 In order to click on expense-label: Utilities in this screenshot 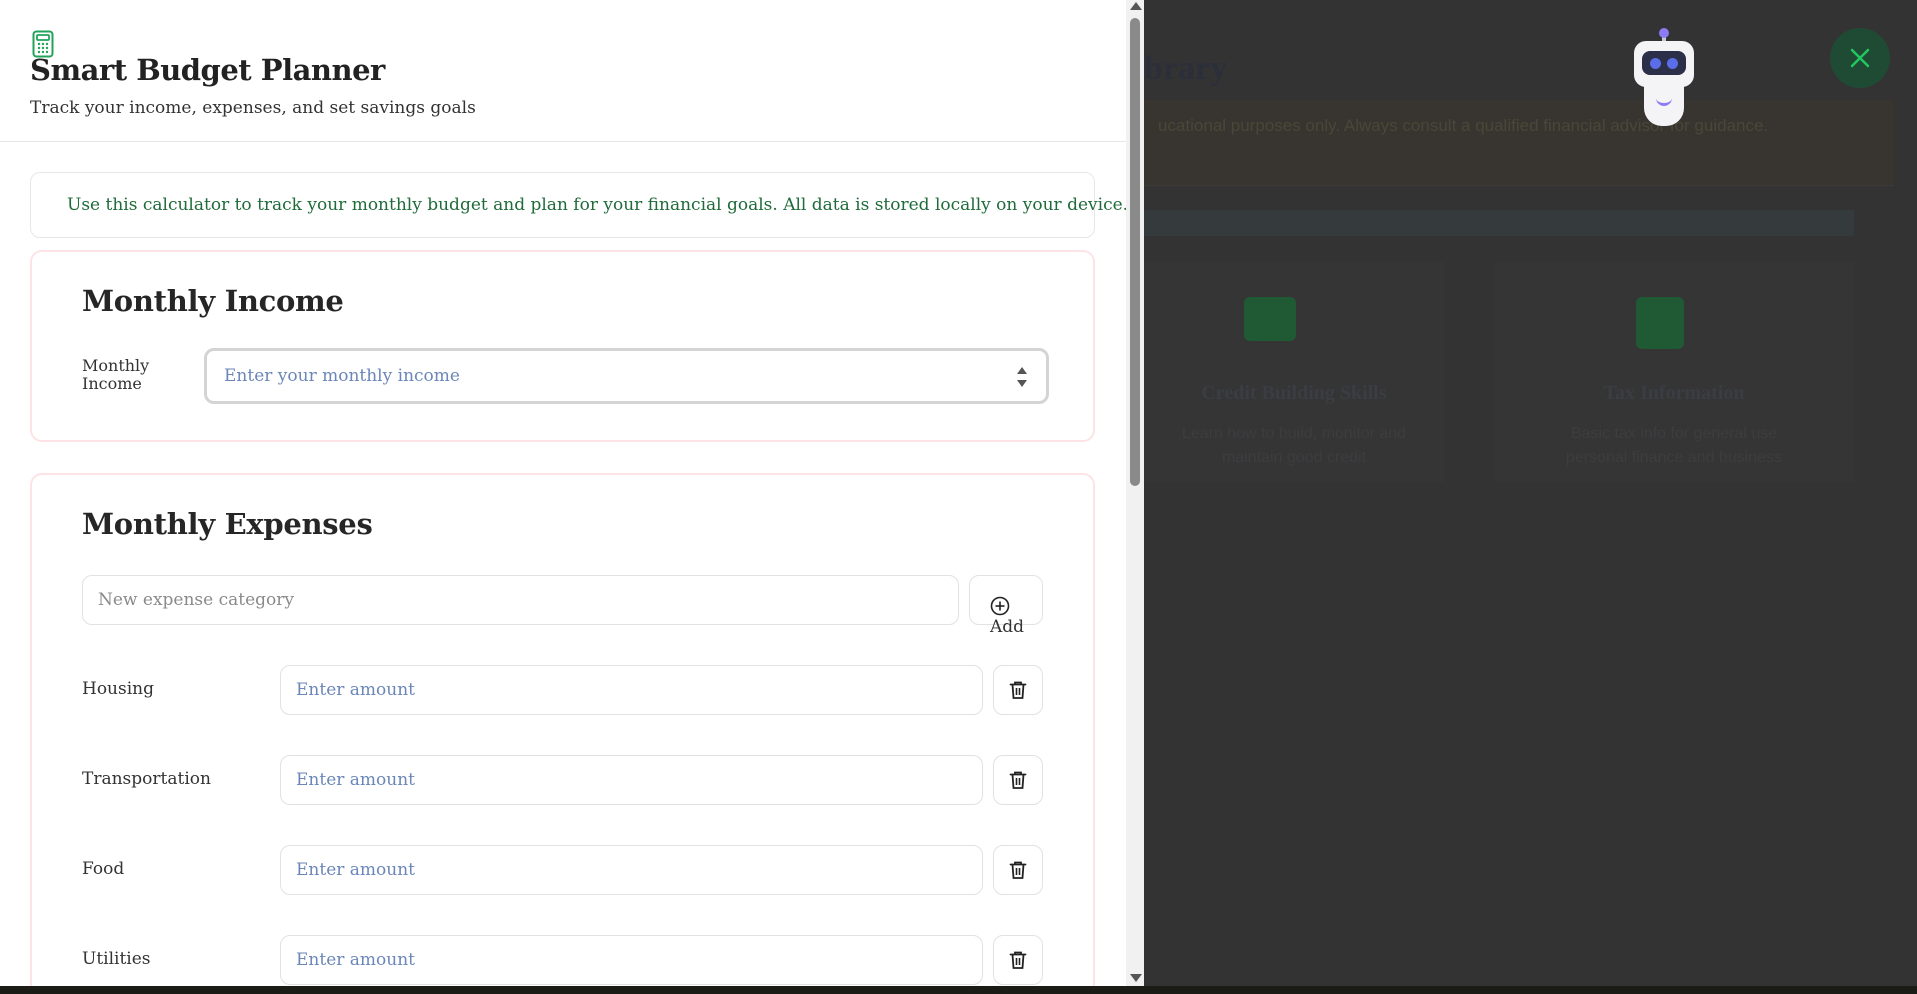, I will do `click(116, 959)`.